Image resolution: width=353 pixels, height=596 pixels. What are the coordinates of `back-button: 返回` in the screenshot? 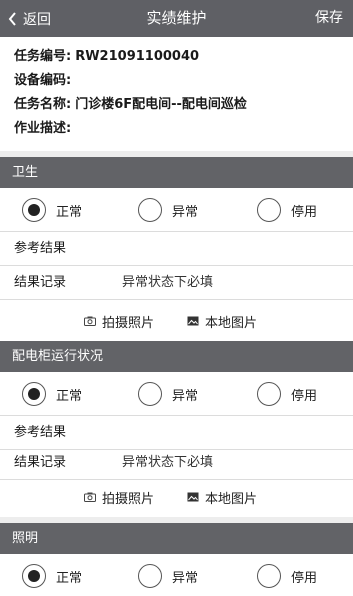 It's located at (29, 18).